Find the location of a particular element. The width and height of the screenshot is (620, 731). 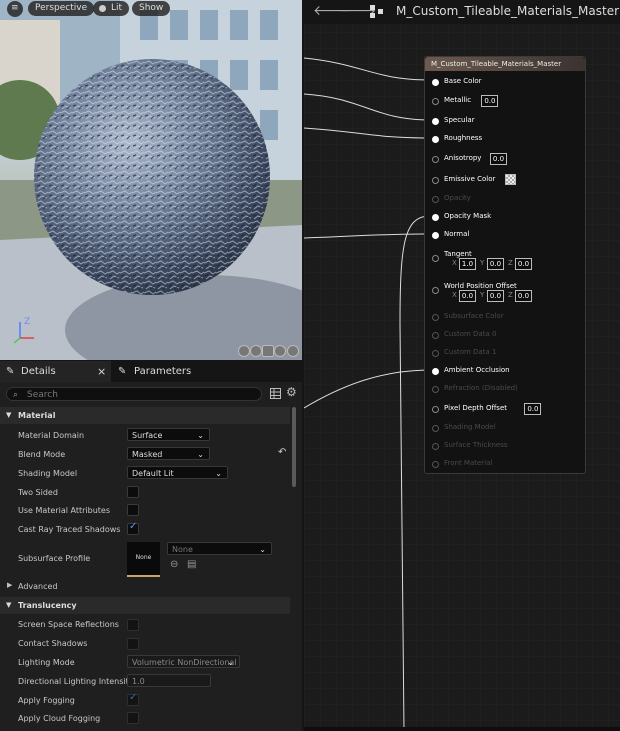

chevron-right-icon: ▶ is located at coordinates (10, 585).